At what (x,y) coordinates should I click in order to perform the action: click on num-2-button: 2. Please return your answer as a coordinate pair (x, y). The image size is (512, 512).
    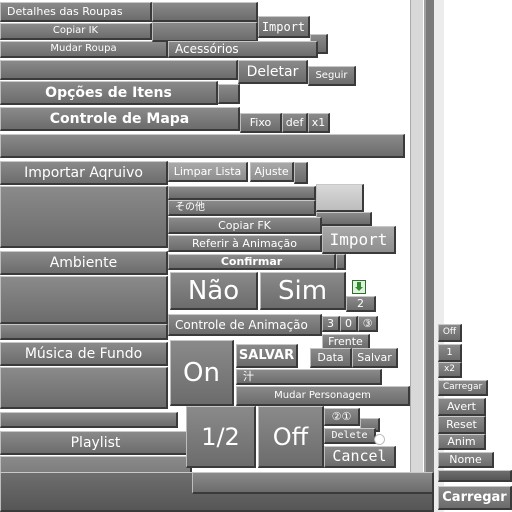
    Looking at the image, I should click on (361, 304).